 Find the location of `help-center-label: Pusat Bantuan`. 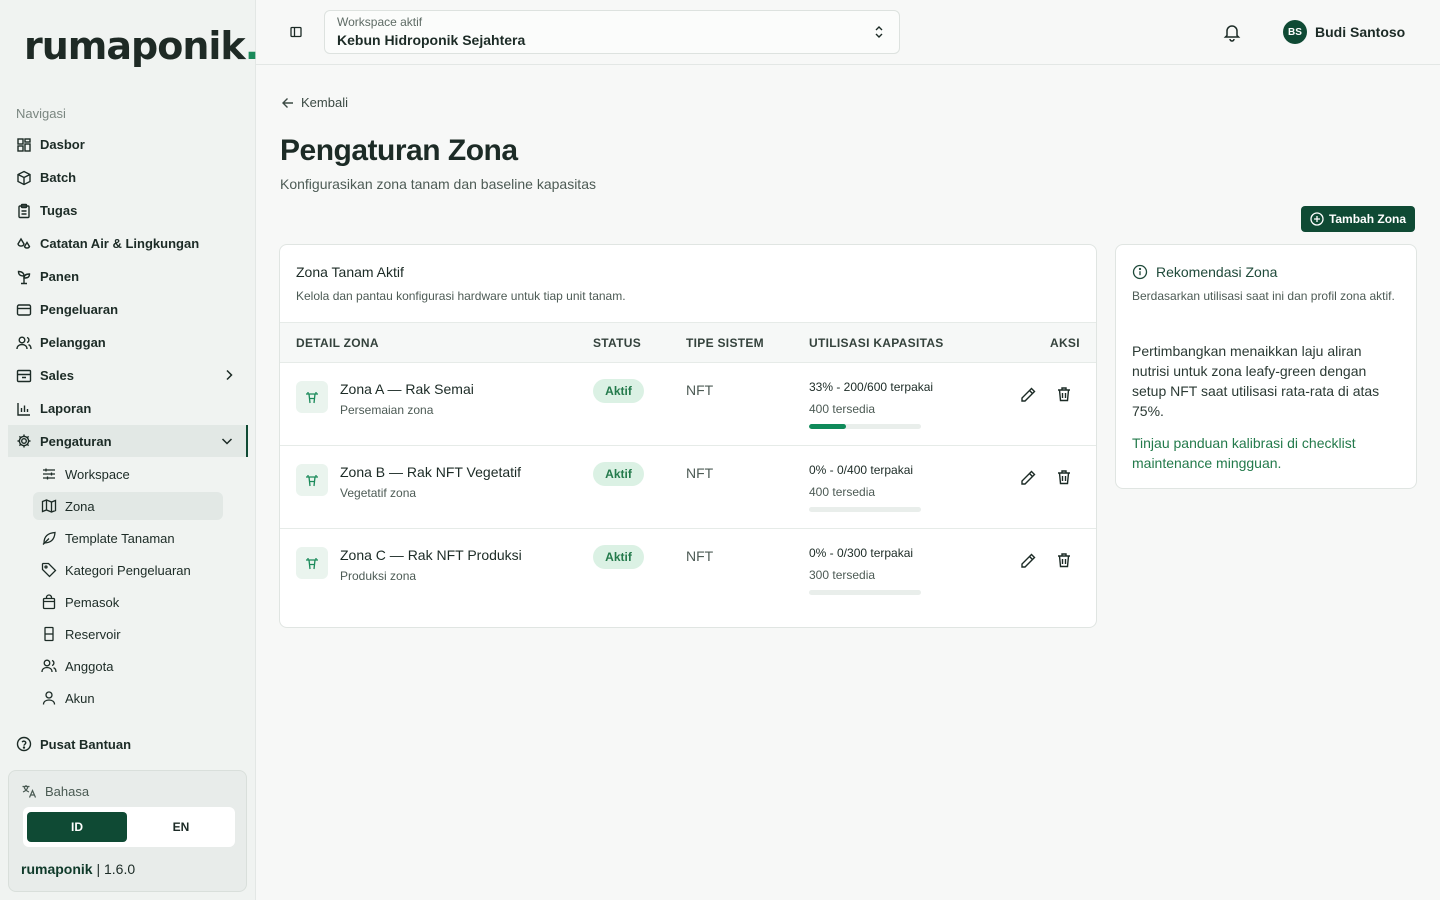

help-center-label: Pusat Bantuan is located at coordinates (86, 744).